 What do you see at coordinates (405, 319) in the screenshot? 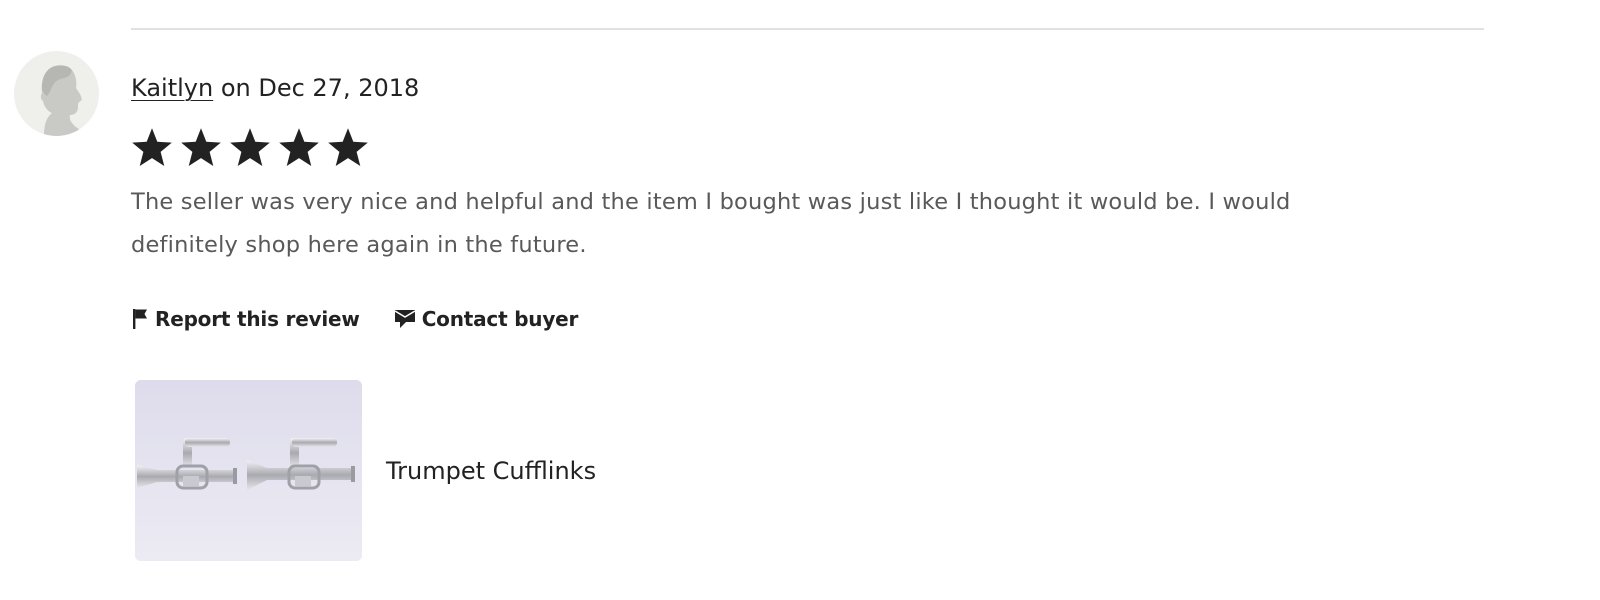
I see `message-icon` at bounding box center [405, 319].